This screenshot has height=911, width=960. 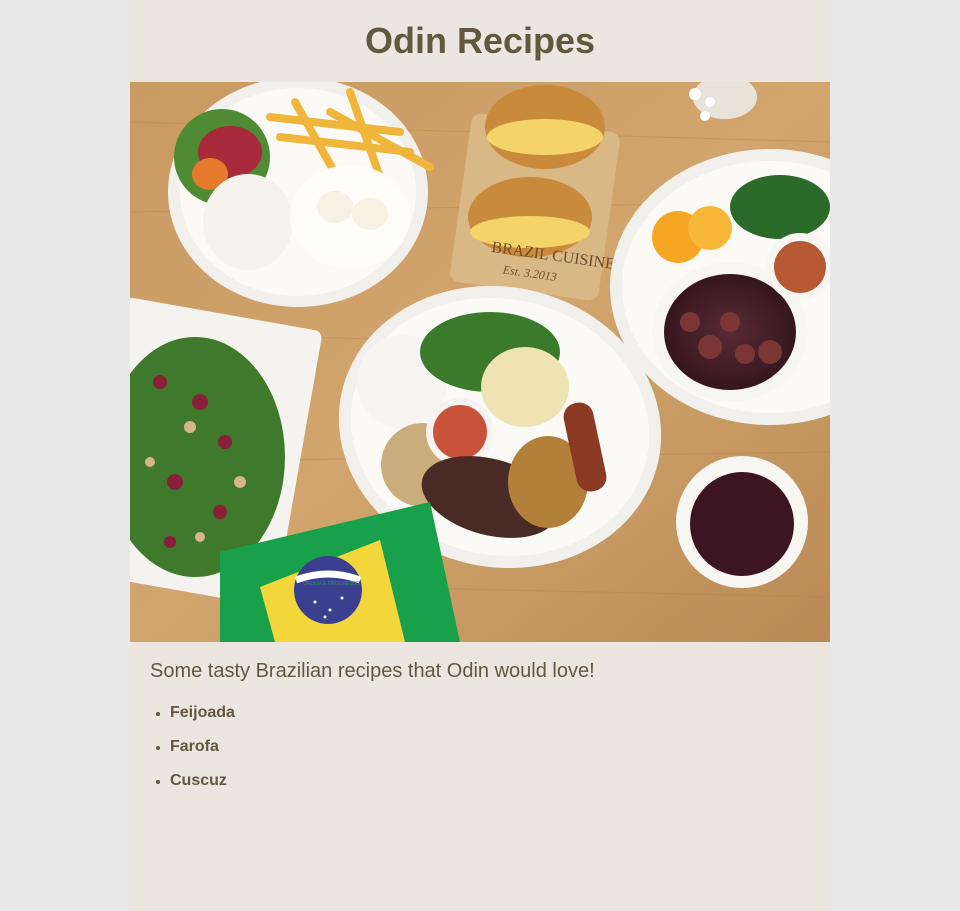 I want to click on list-item: Feijoada, so click(x=202, y=719).